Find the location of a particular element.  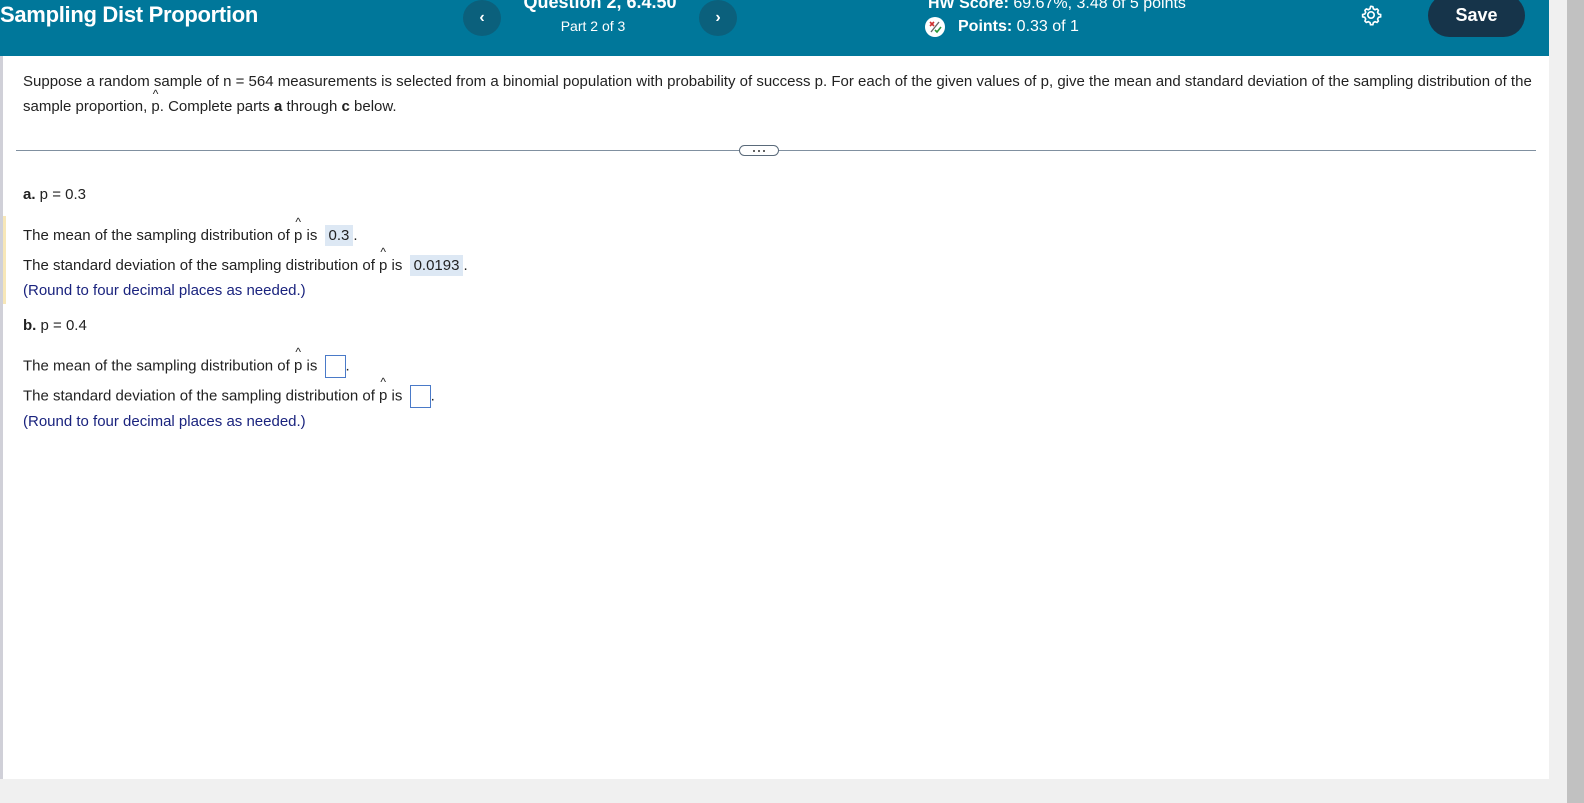

part-condition: p = 0.3 is located at coordinates (60, 194).